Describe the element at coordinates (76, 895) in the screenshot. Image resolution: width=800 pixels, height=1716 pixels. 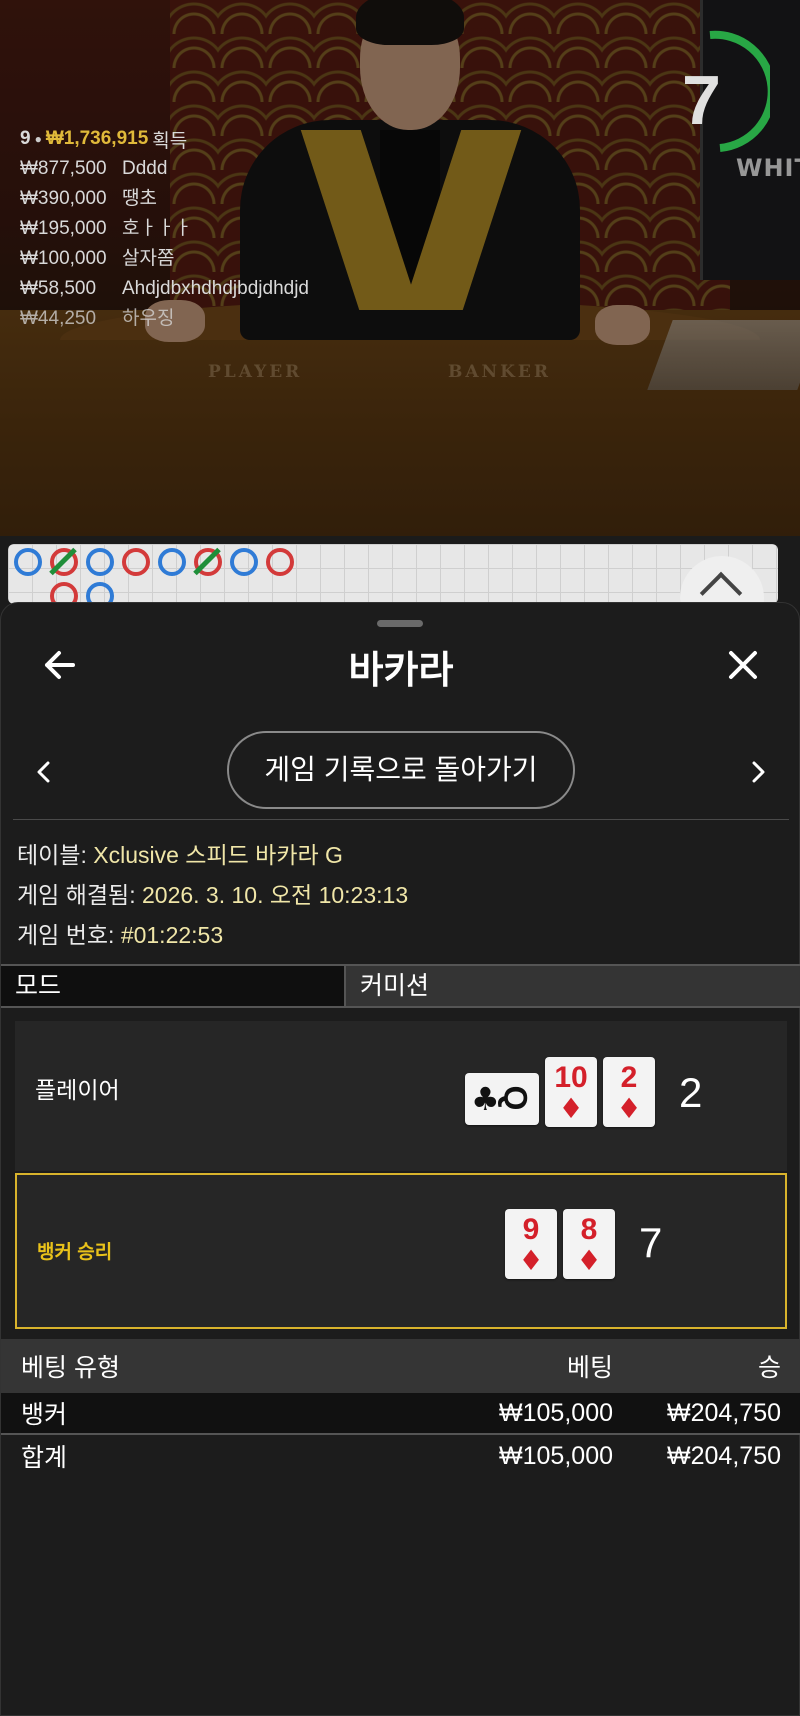
I see `resolved-label: 게임 해결됨:` at that location.